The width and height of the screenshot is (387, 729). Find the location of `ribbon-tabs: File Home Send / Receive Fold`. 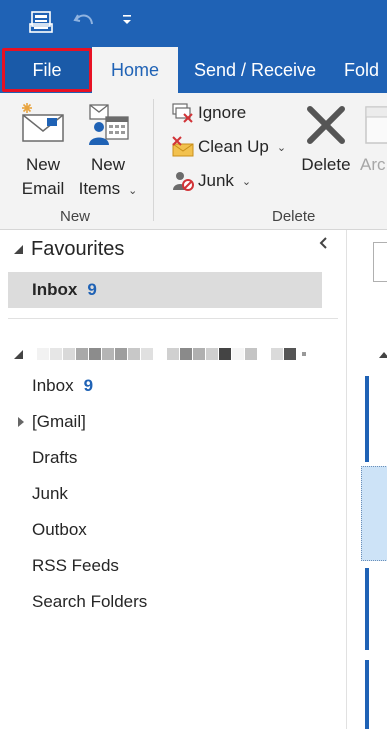

ribbon-tabs: File Home Send / Receive Fold is located at coordinates (193, 70).